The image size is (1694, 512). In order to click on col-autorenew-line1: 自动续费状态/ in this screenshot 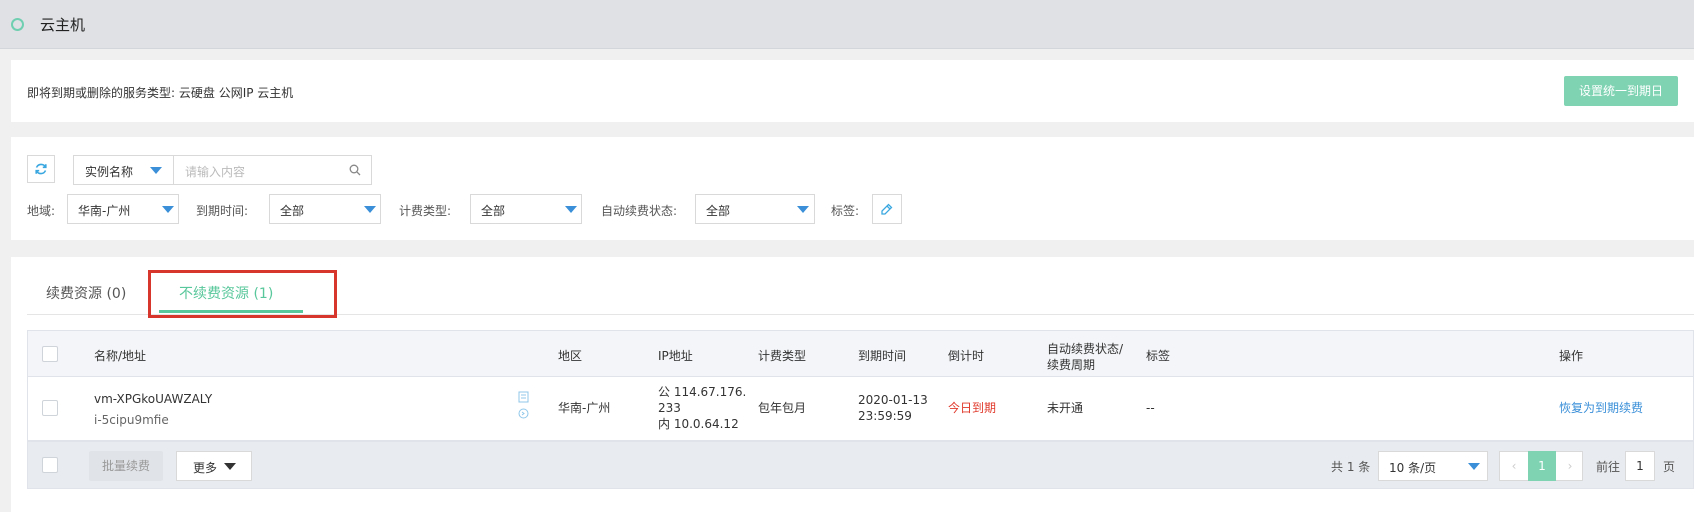, I will do `click(1085, 349)`.